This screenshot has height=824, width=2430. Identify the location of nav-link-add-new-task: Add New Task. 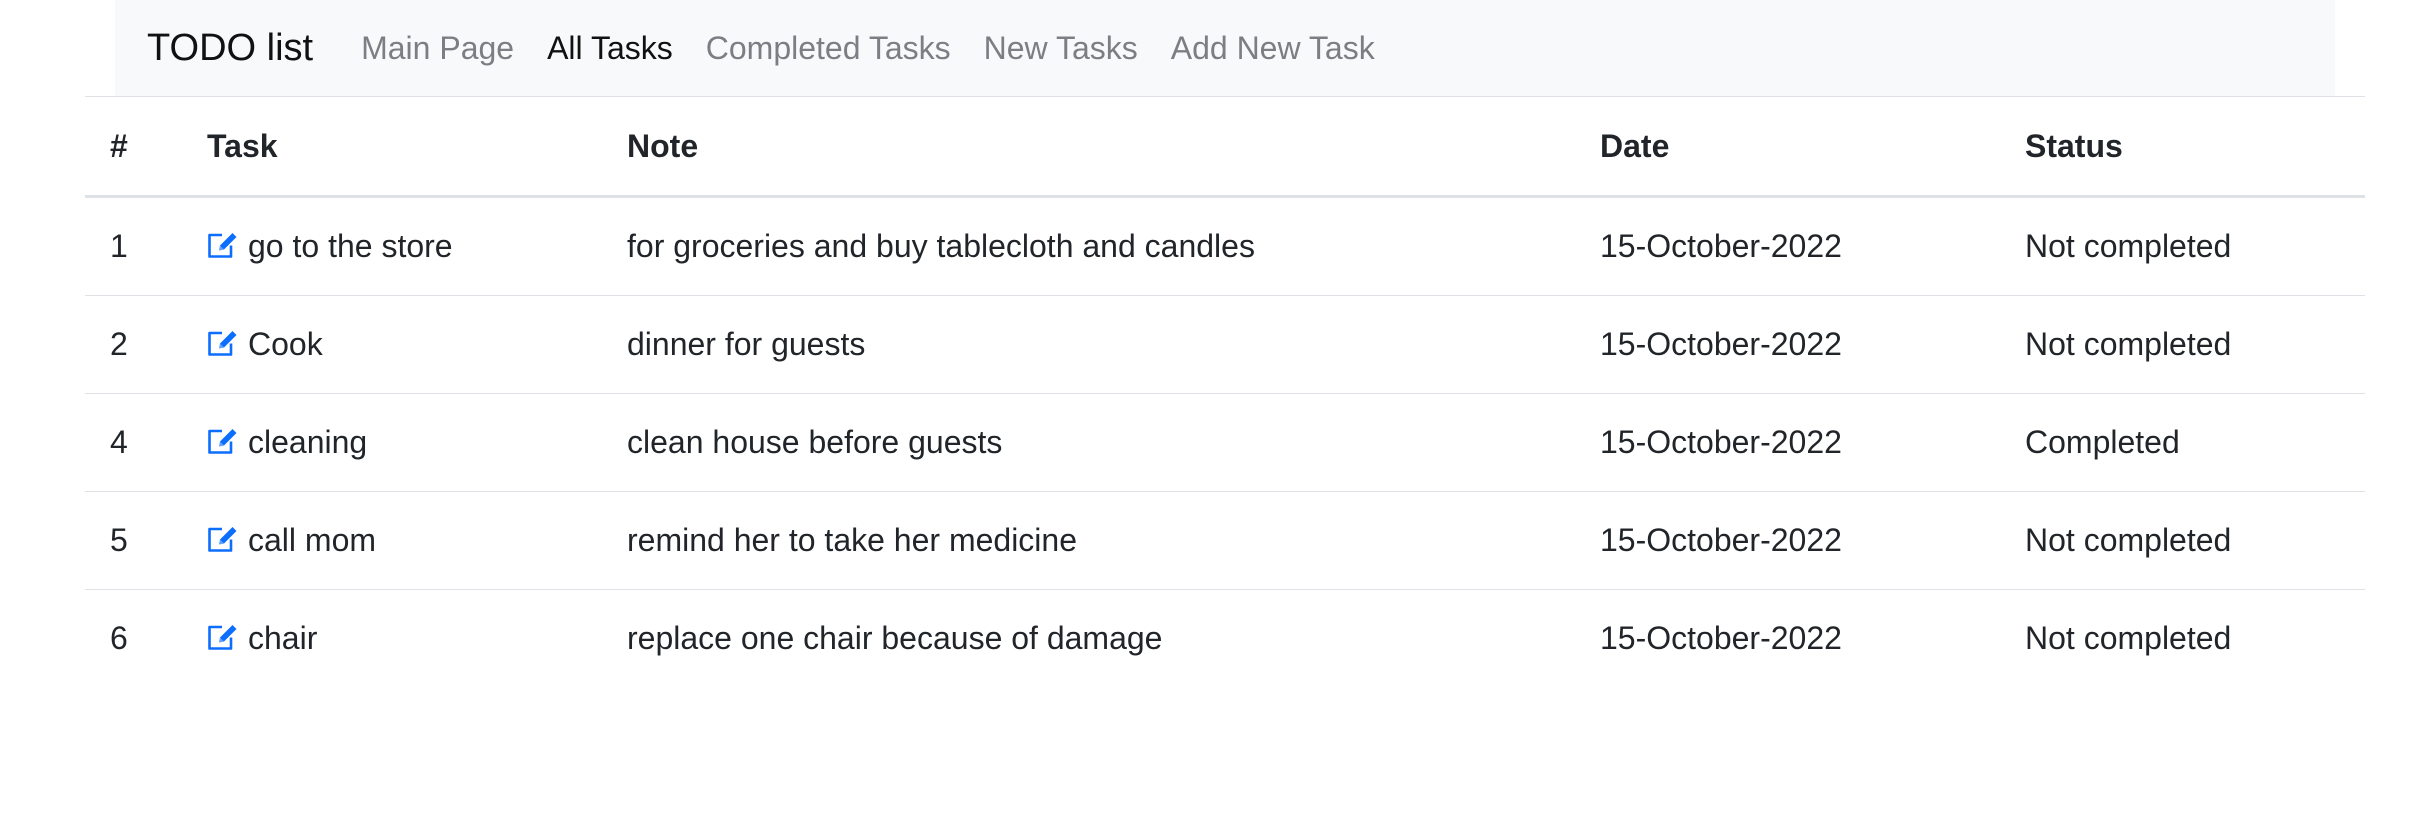
(1273, 48).